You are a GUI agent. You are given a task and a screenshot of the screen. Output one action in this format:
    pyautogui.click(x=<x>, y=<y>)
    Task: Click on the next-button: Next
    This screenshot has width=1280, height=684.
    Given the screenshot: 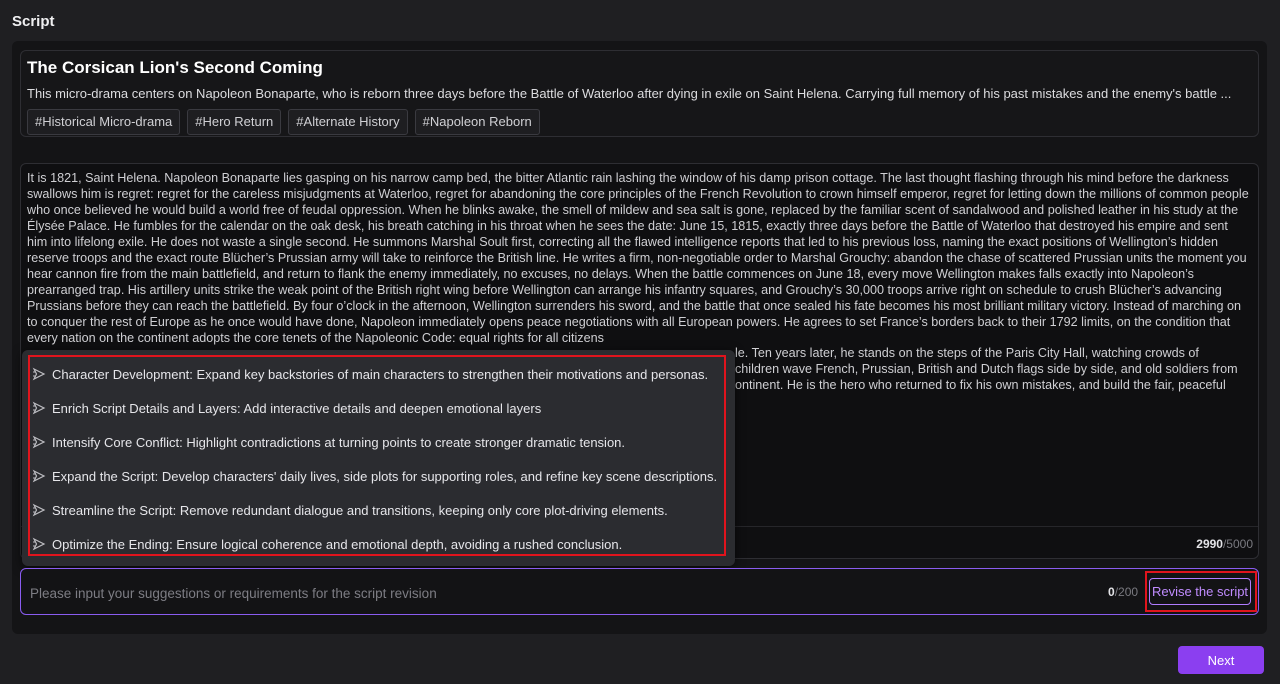 What is the action you would take?
    pyautogui.click(x=1221, y=660)
    